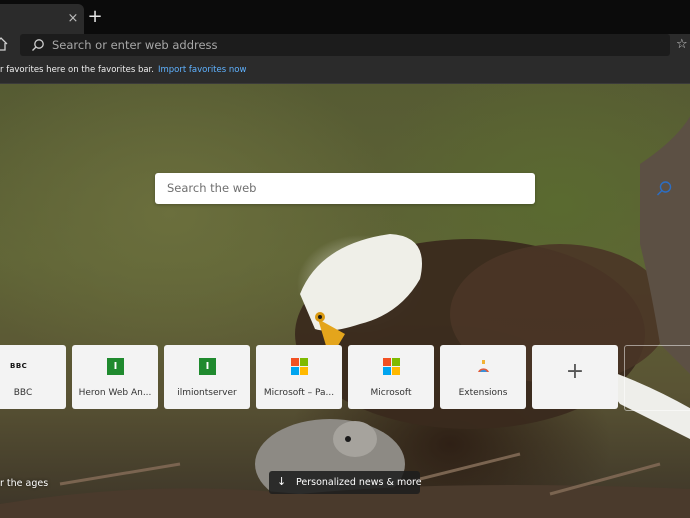 The height and width of the screenshot is (518, 690). I want to click on quick-link-microsoft: Microsoft, so click(391, 377).